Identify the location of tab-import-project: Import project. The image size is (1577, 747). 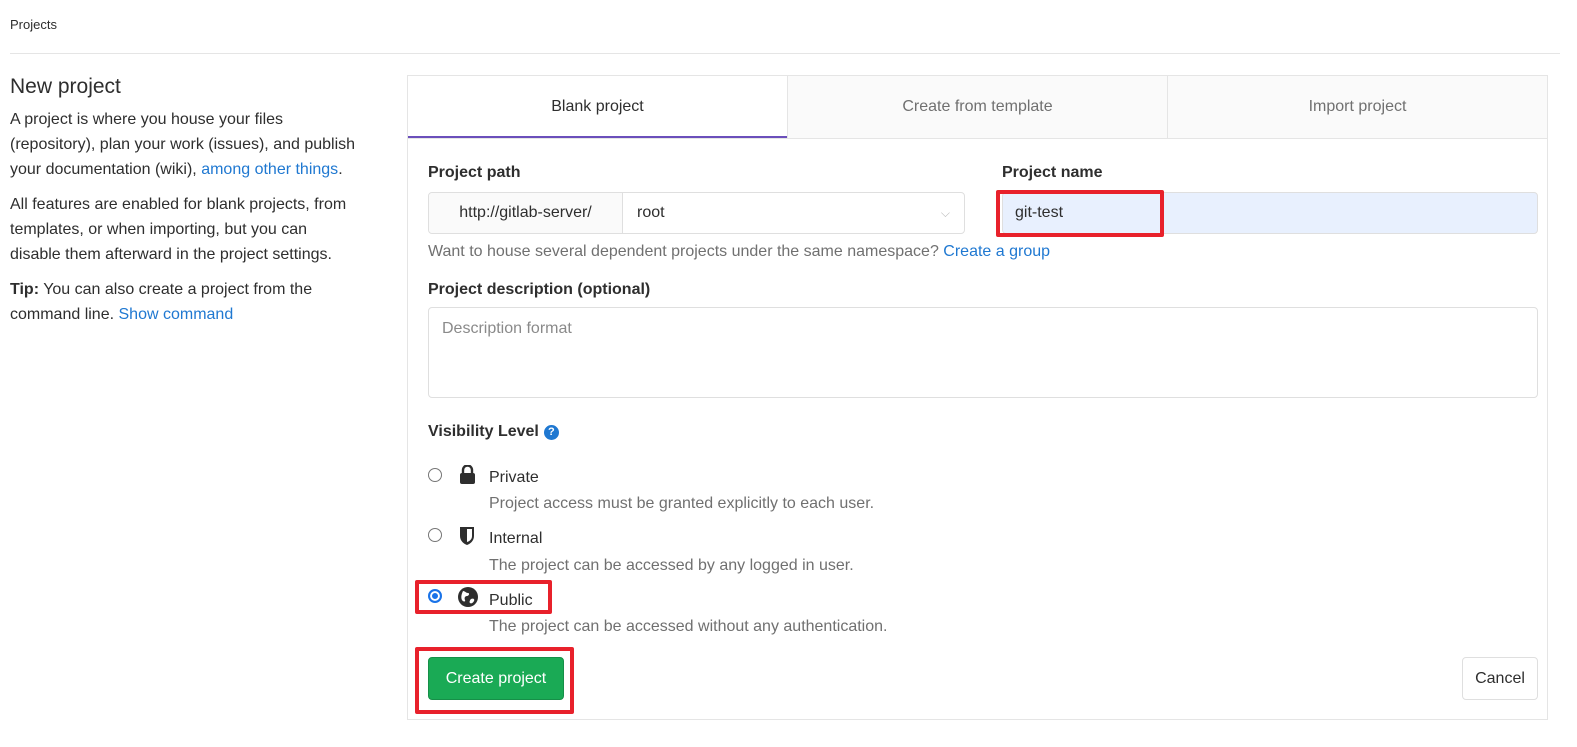
(1357, 107).